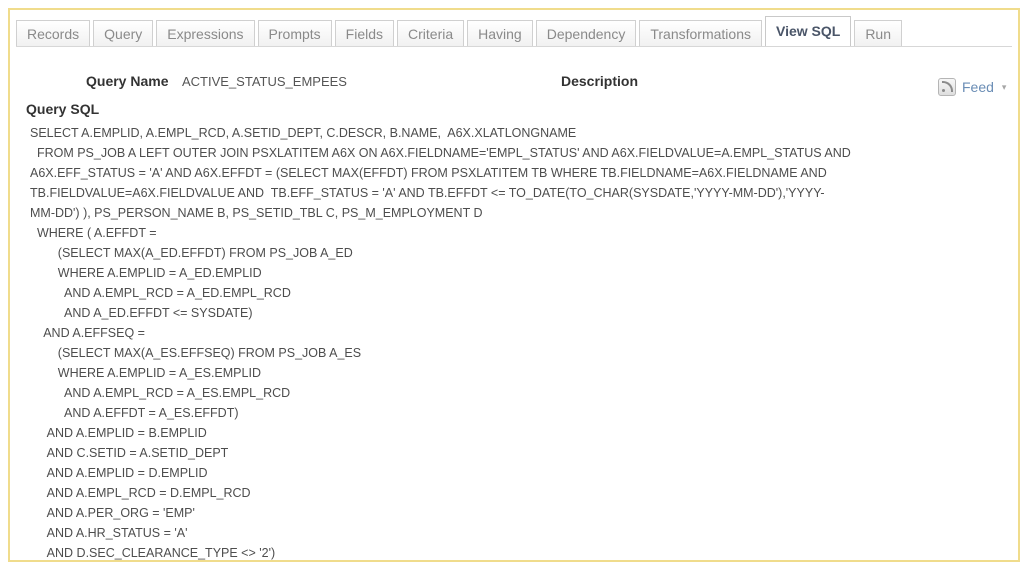 The width and height of the screenshot is (1030, 569). I want to click on tab-view-sql: View SQL, so click(808, 31).